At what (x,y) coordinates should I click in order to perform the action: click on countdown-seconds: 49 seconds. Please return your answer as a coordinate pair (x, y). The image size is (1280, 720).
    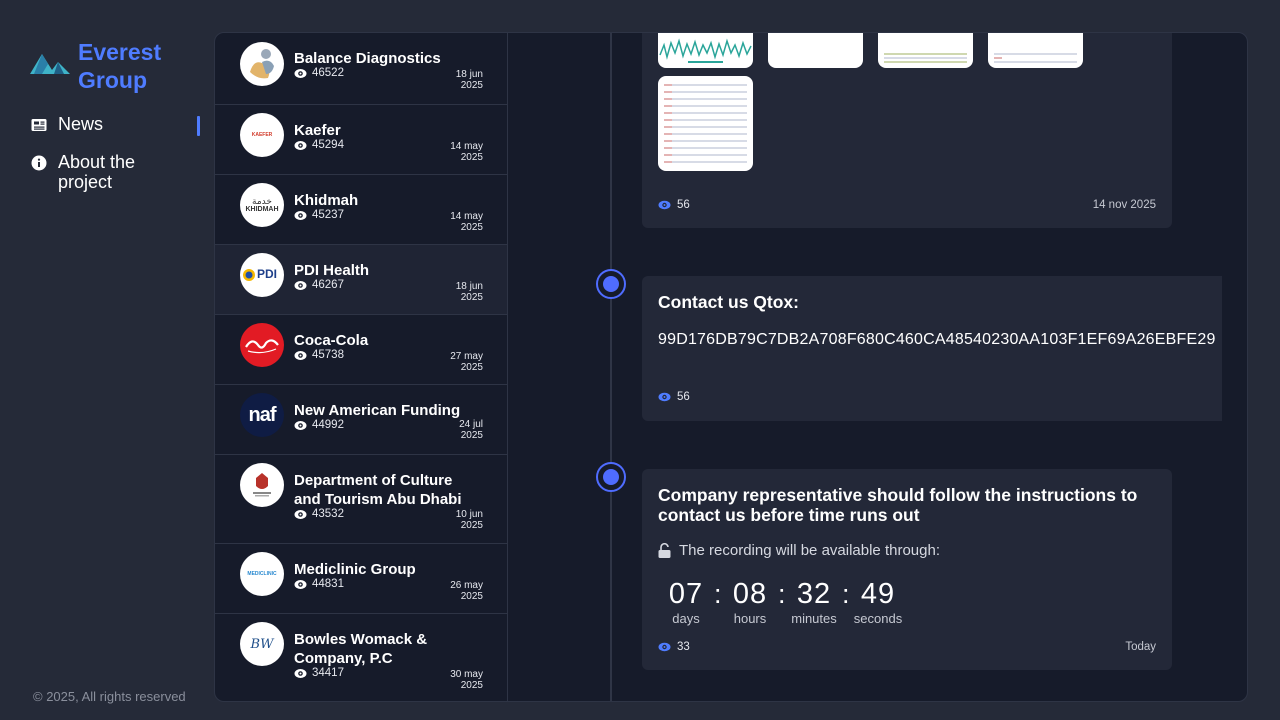
    Looking at the image, I should click on (878, 602).